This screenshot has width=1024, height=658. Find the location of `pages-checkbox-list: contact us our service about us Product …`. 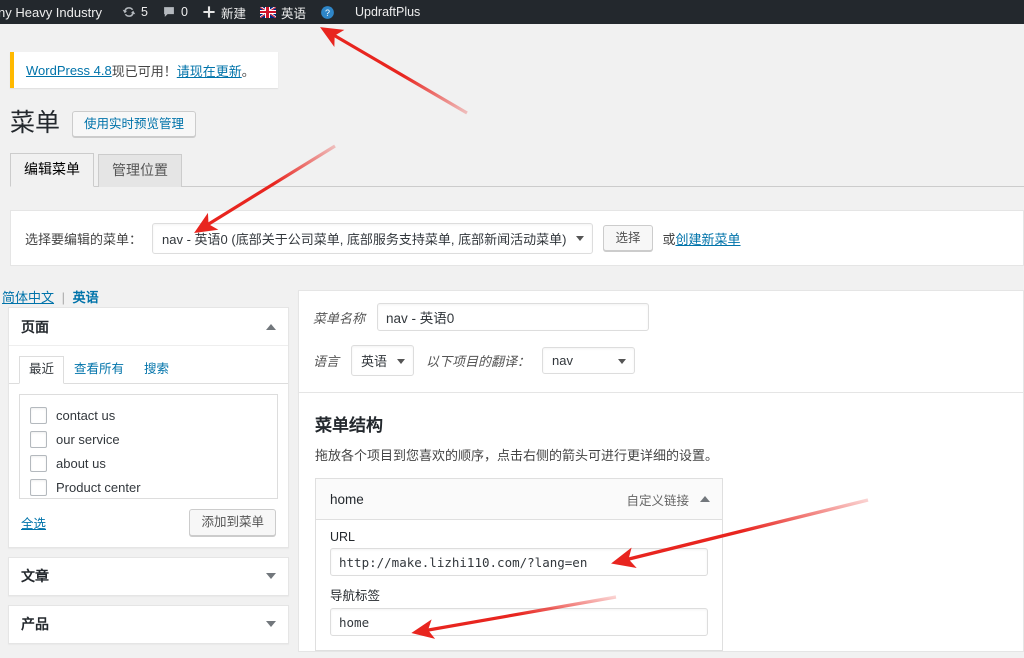

pages-checkbox-list: contact us our service about us Product … is located at coordinates (148, 446).